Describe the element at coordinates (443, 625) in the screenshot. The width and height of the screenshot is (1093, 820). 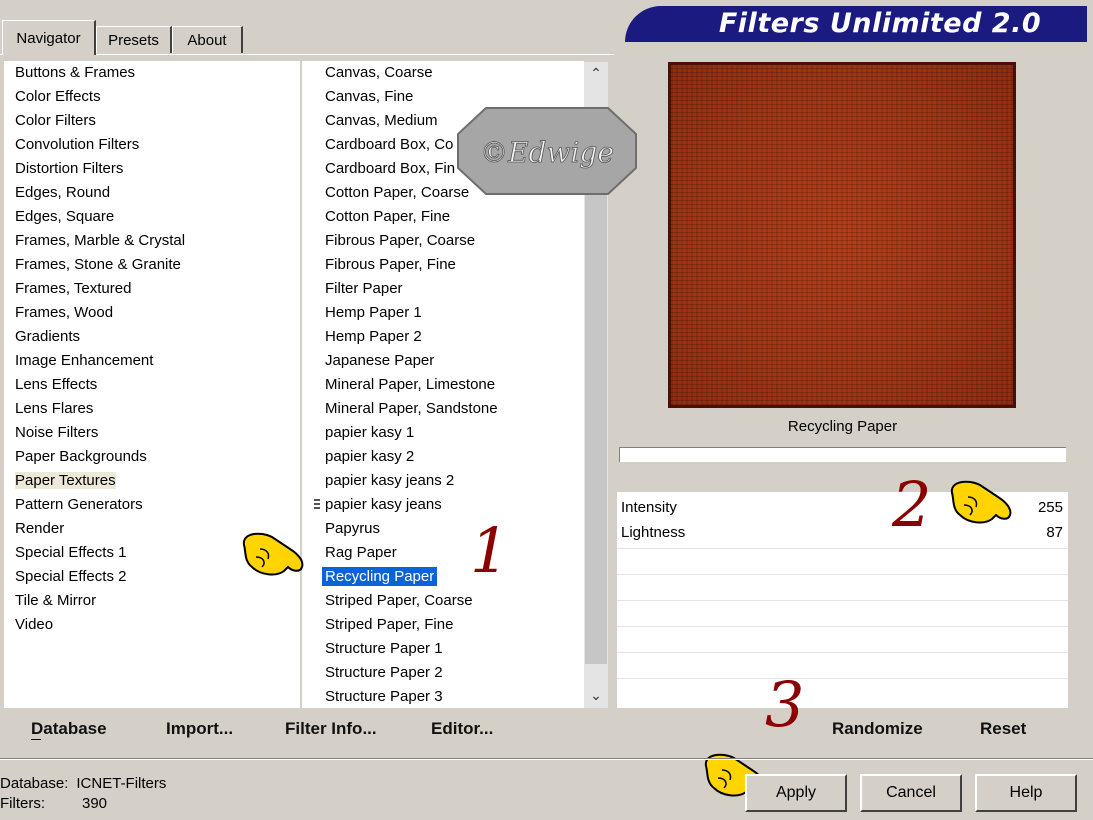
I see `filter-item: Striped Paper, Fine` at that location.